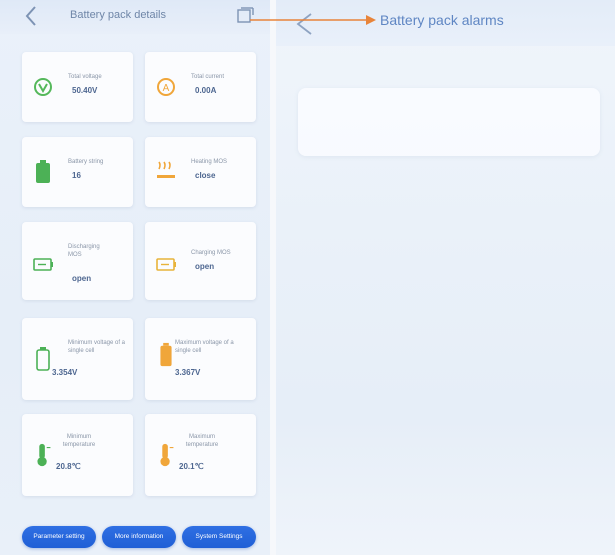  I want to click on max-temp-icon, so click(167, 455).